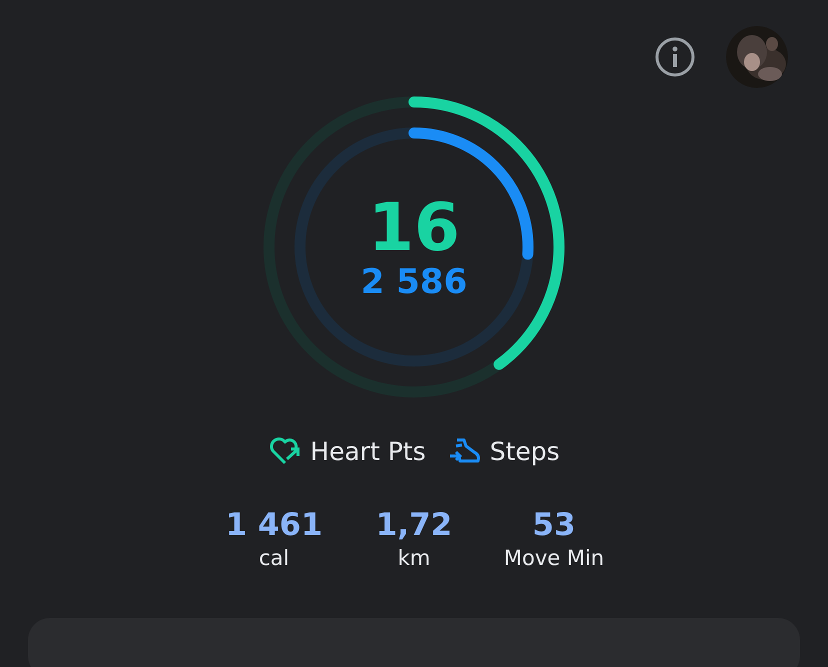 Image resolution: width=828 pixels, height=667 pixels. What do you see at coordinates (285, 451) in the screenshot?
I see `heart-icon` at bounding box center [285, 451].